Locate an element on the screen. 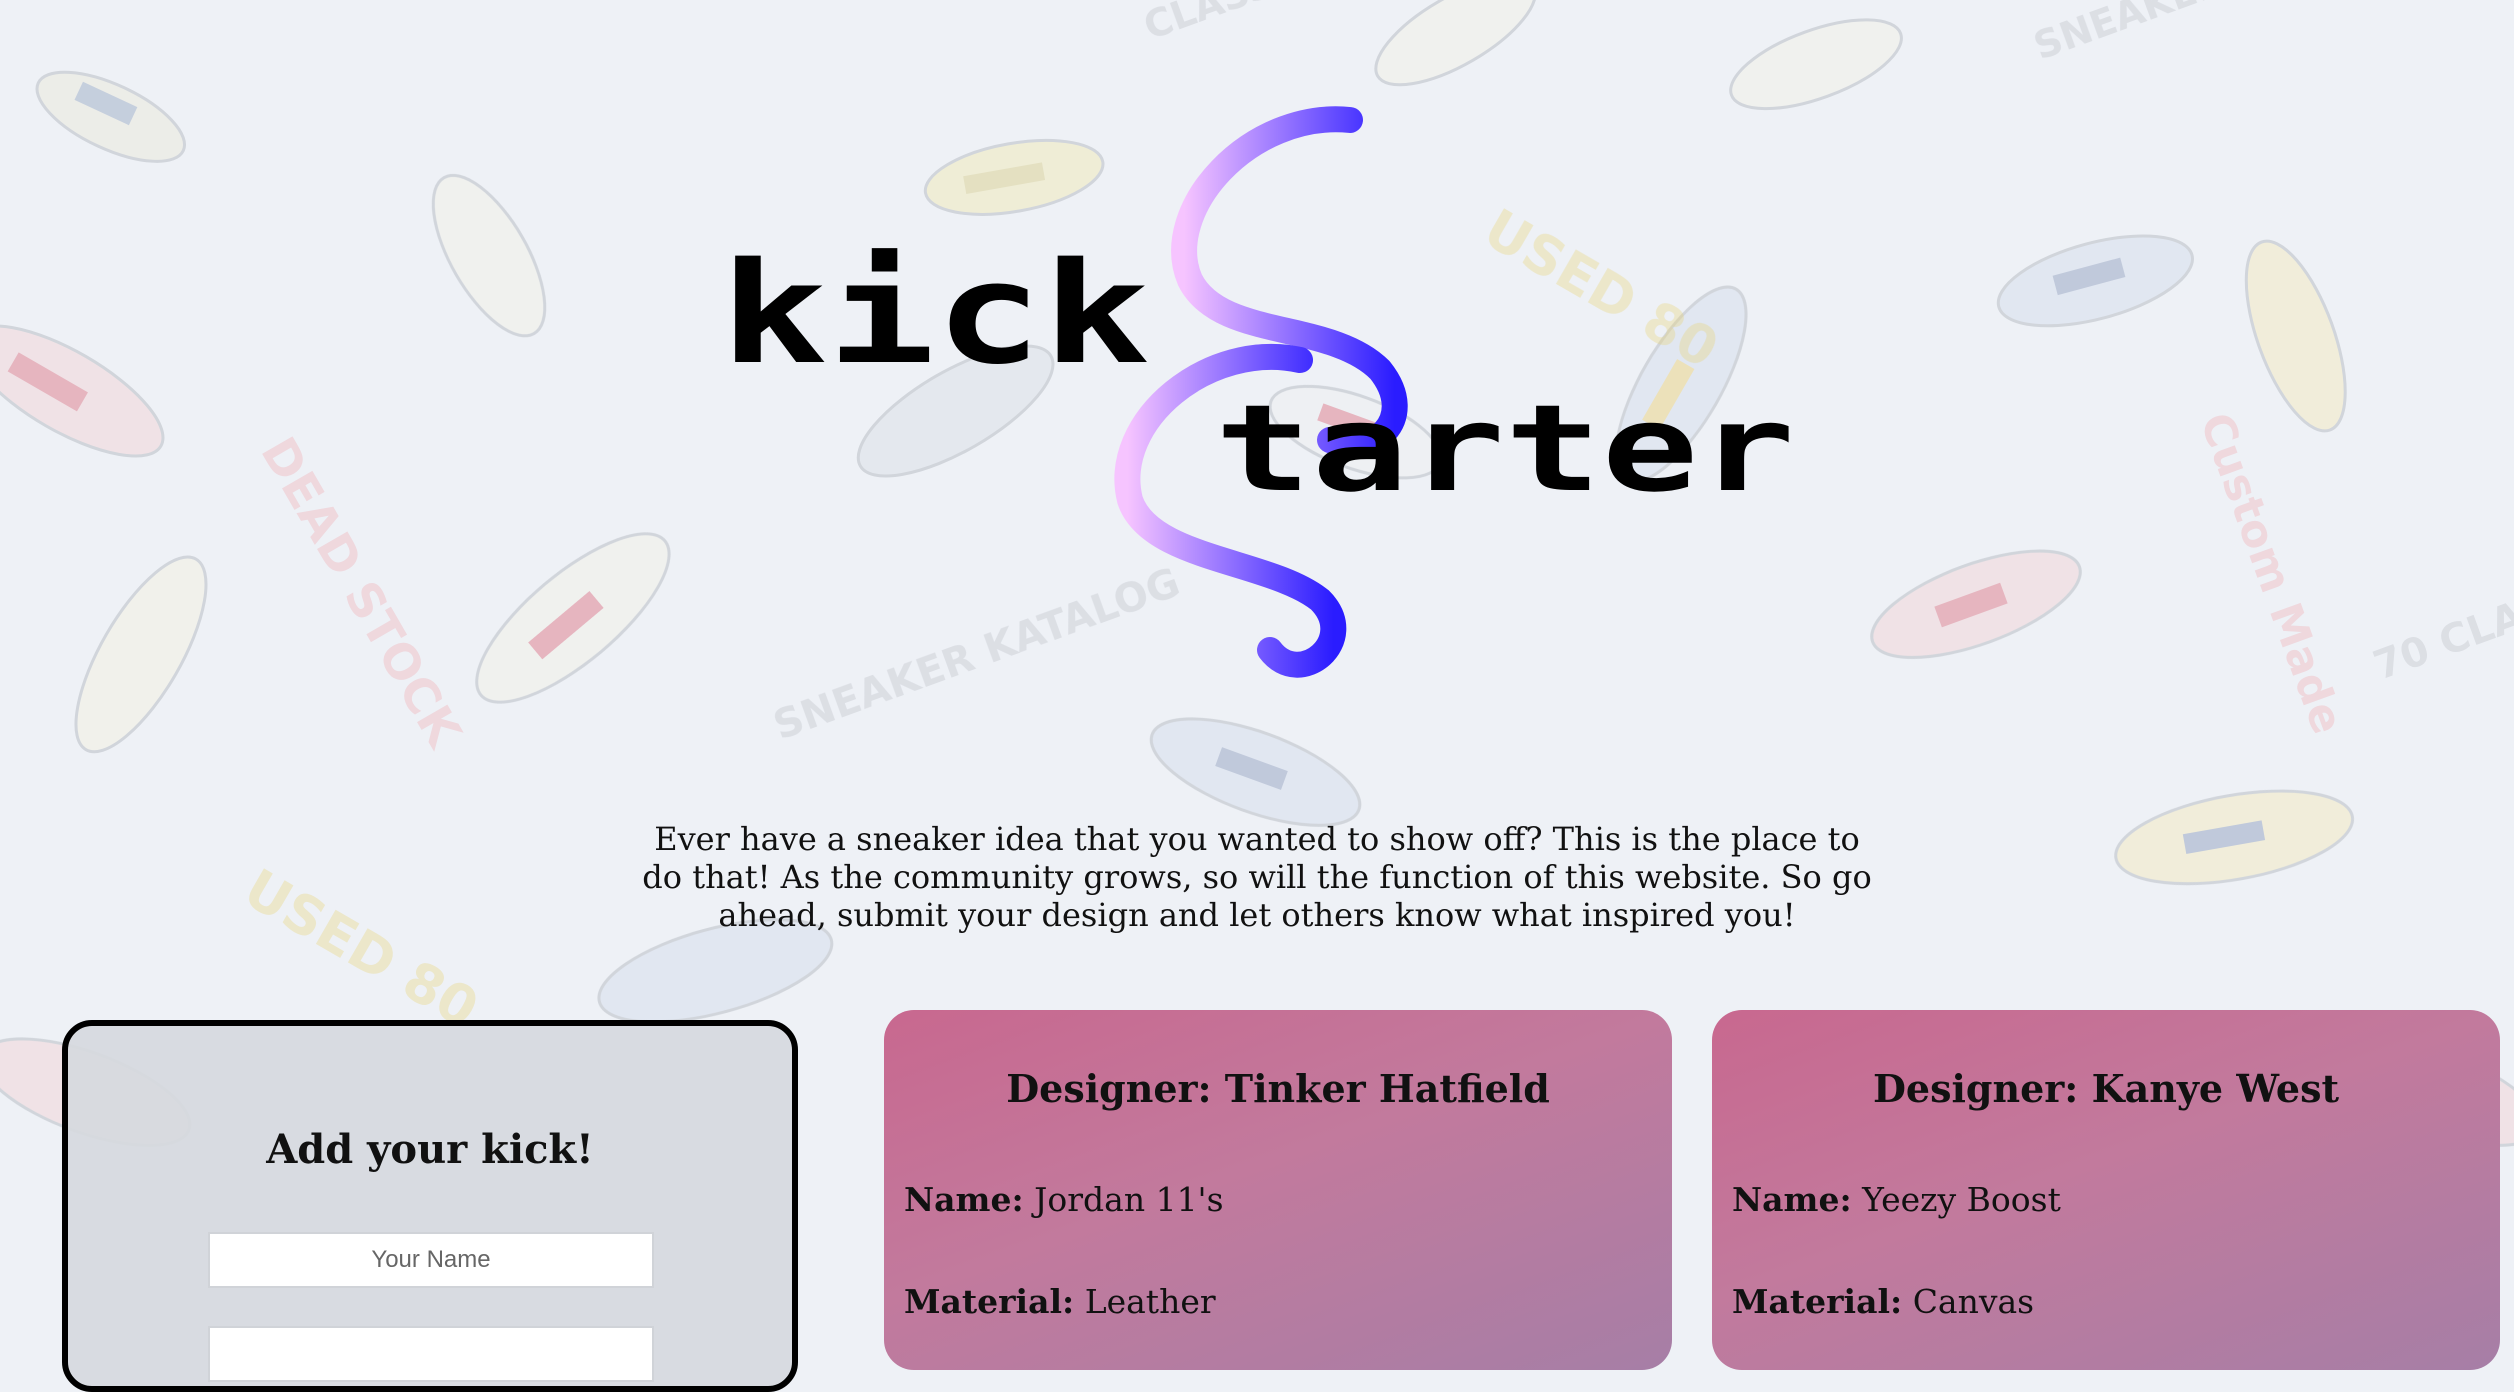 Image resolution: width=2514 pixels, height=1392 pixels. card-name-field: Name: Yeezy Boost is located at coordinates (1896, 1199).